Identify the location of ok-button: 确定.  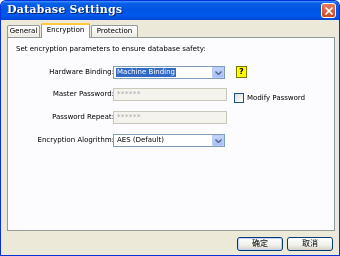
(260, 244).